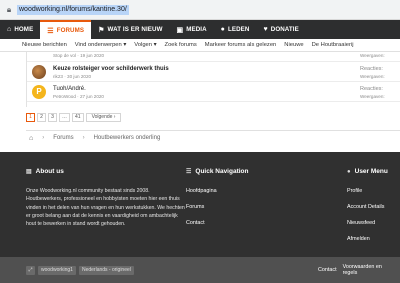  I want to click on media-icon: ▣, so click(180, 30).